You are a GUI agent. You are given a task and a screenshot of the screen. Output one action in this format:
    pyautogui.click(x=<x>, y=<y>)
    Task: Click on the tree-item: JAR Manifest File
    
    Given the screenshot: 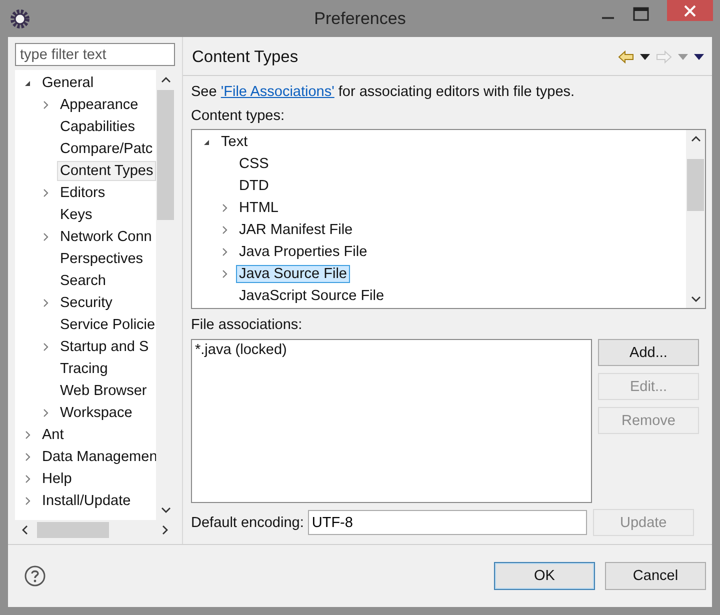 What is the action you would take?
    pyautogui.click(x=296, y=230)
    